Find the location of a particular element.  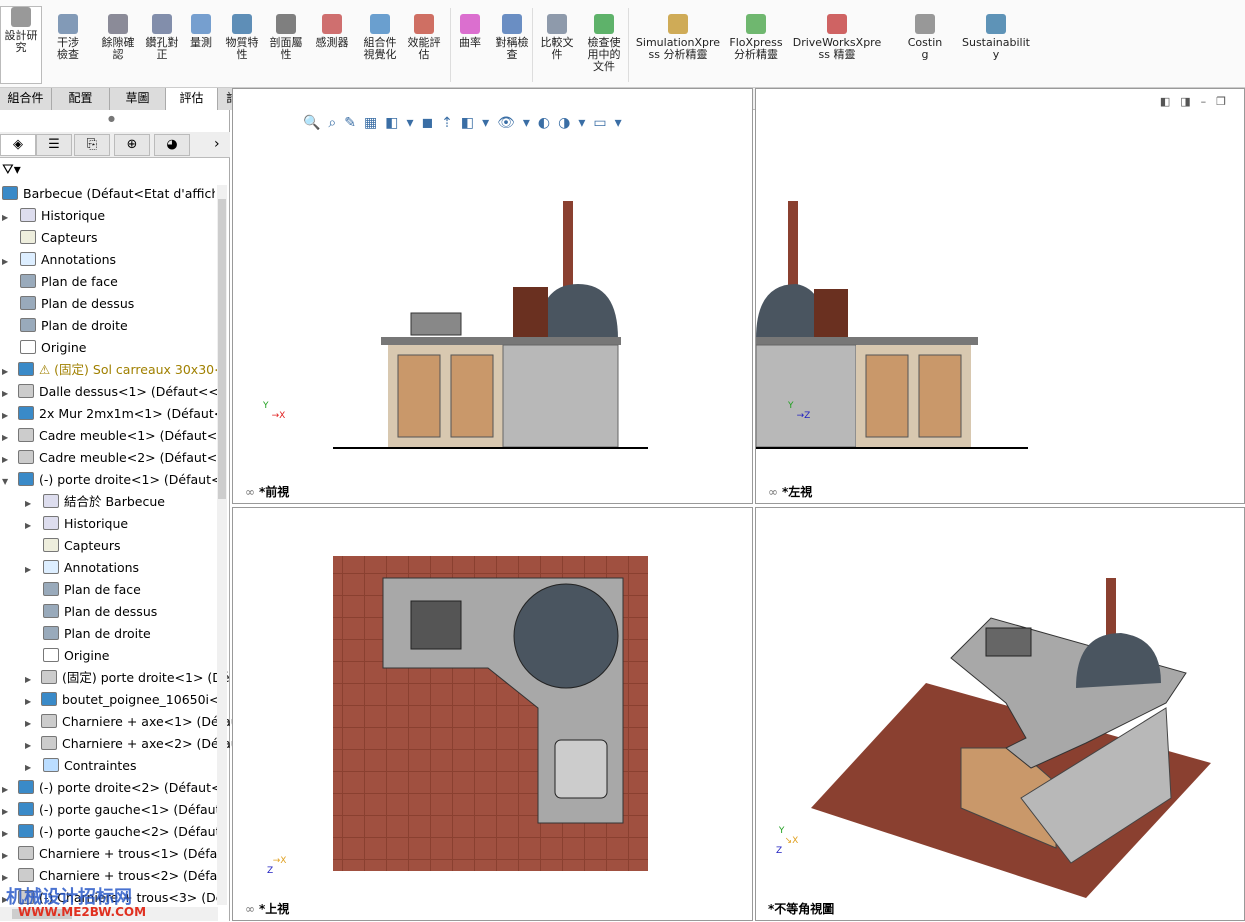

costing-button: Costing is located at coordinates (925, 37).